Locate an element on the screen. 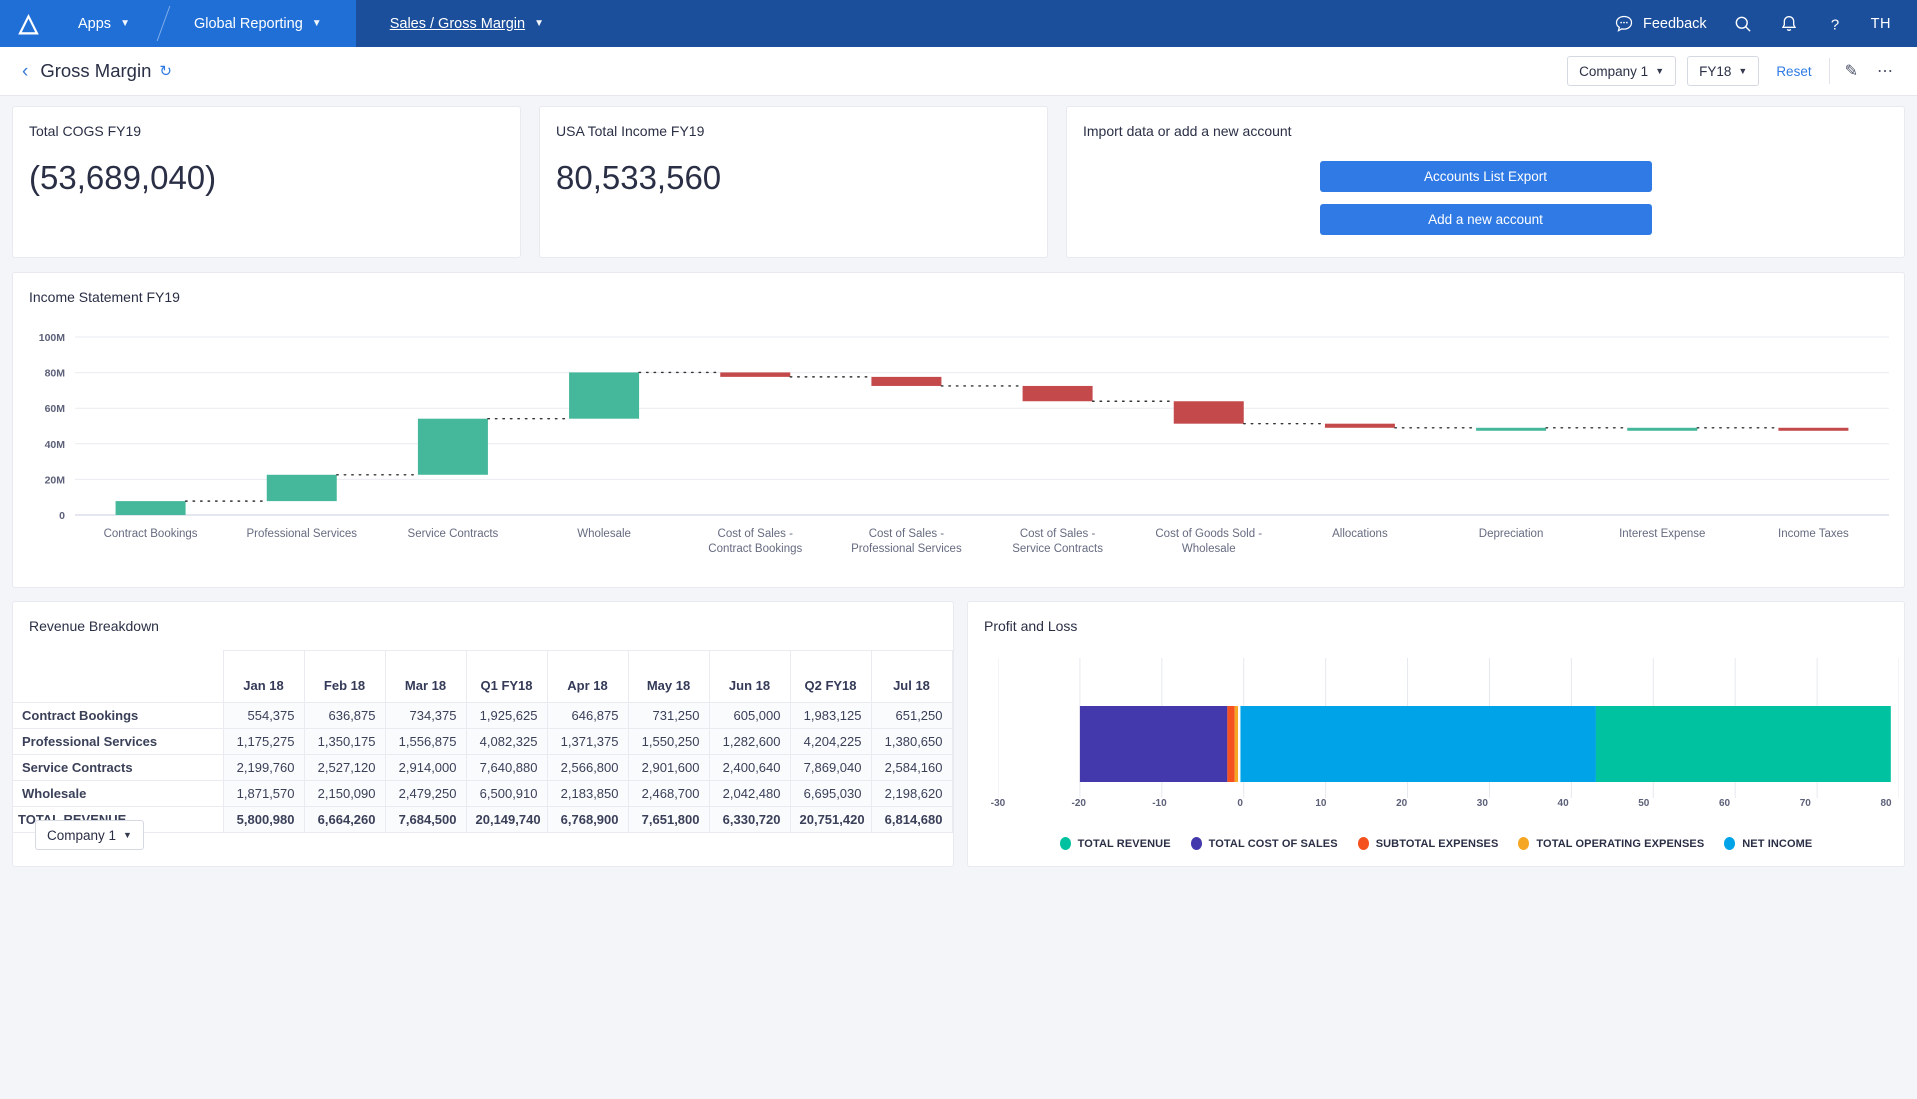  table-cell: 1,871,570 is located at coordinates (263, 793).